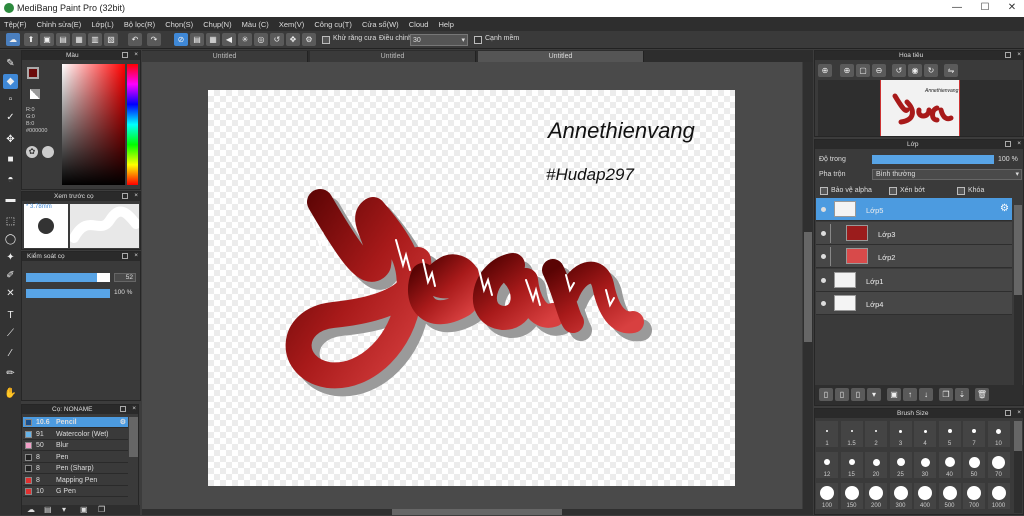 The image size is (1024, 516). I want to click on select-tool-icon: ✓, so click(10, 117).